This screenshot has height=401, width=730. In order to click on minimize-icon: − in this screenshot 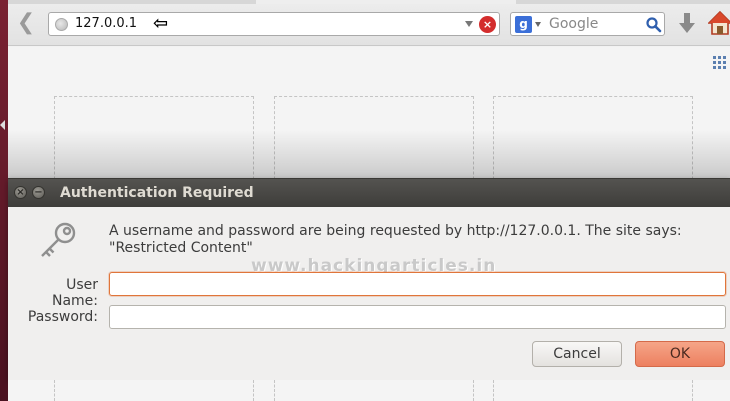, I will do `click(38, 192)`.